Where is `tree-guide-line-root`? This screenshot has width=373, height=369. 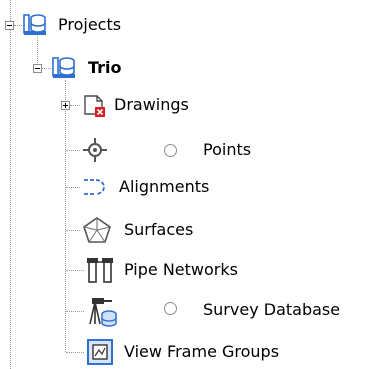
tree-guide-line-root is located at coordinates (10, 184).